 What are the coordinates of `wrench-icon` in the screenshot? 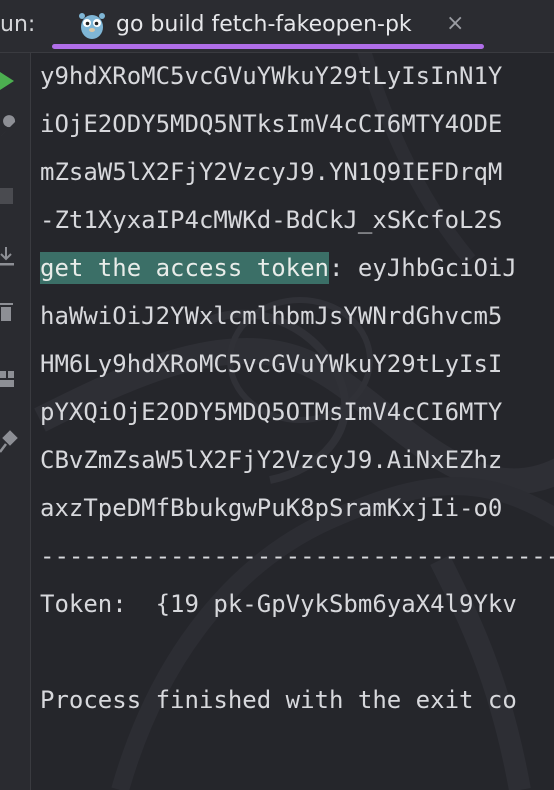 It's located at (11, 127).